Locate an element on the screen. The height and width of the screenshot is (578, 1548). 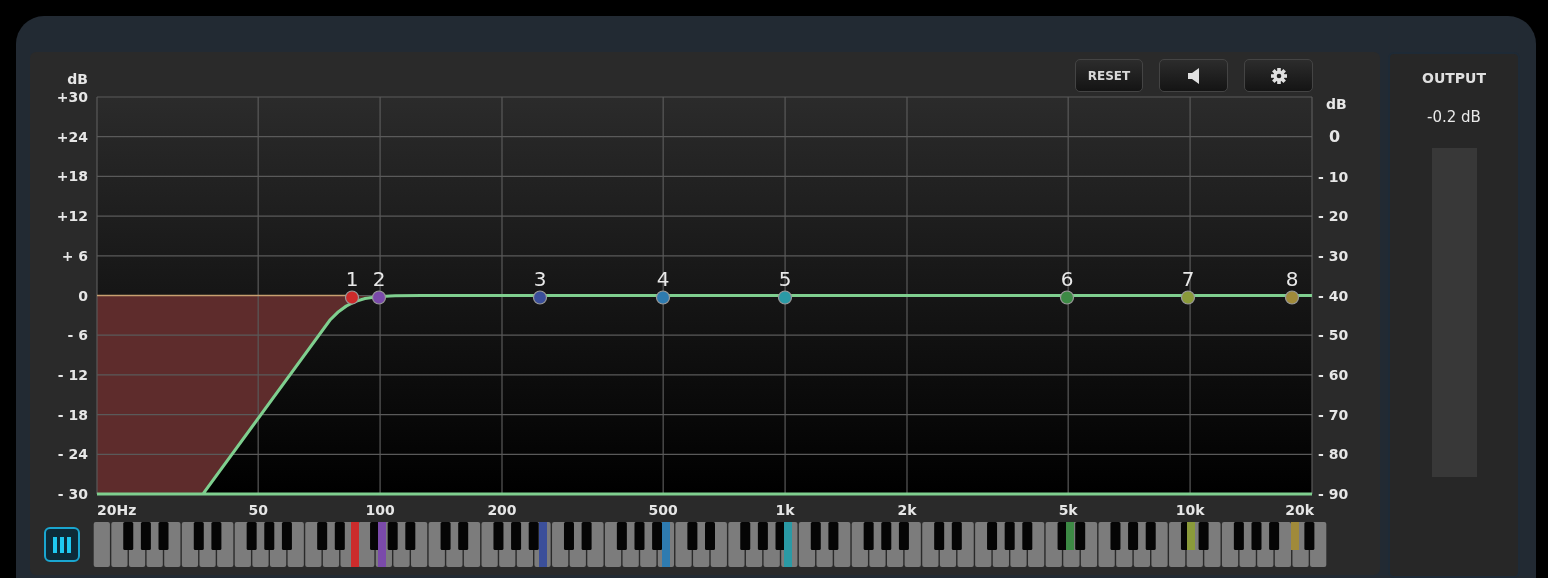
settings-button is located at coordinates (1278, 75).